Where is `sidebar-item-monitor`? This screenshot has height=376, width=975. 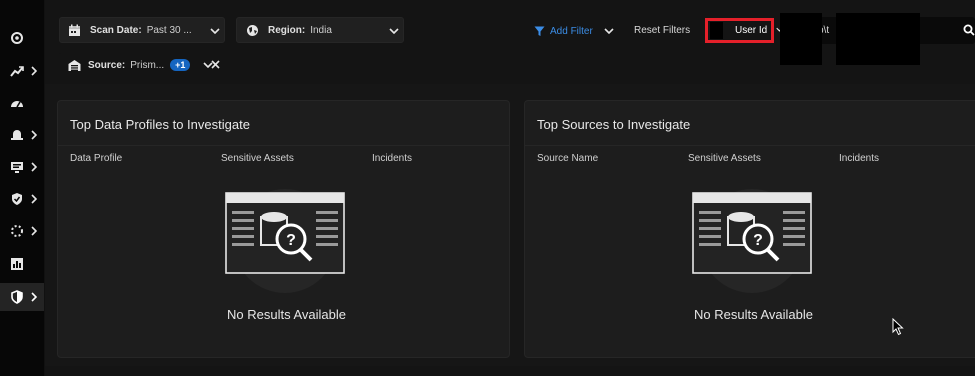 sidebar-item-monitor is located at coordinates (22, 167).